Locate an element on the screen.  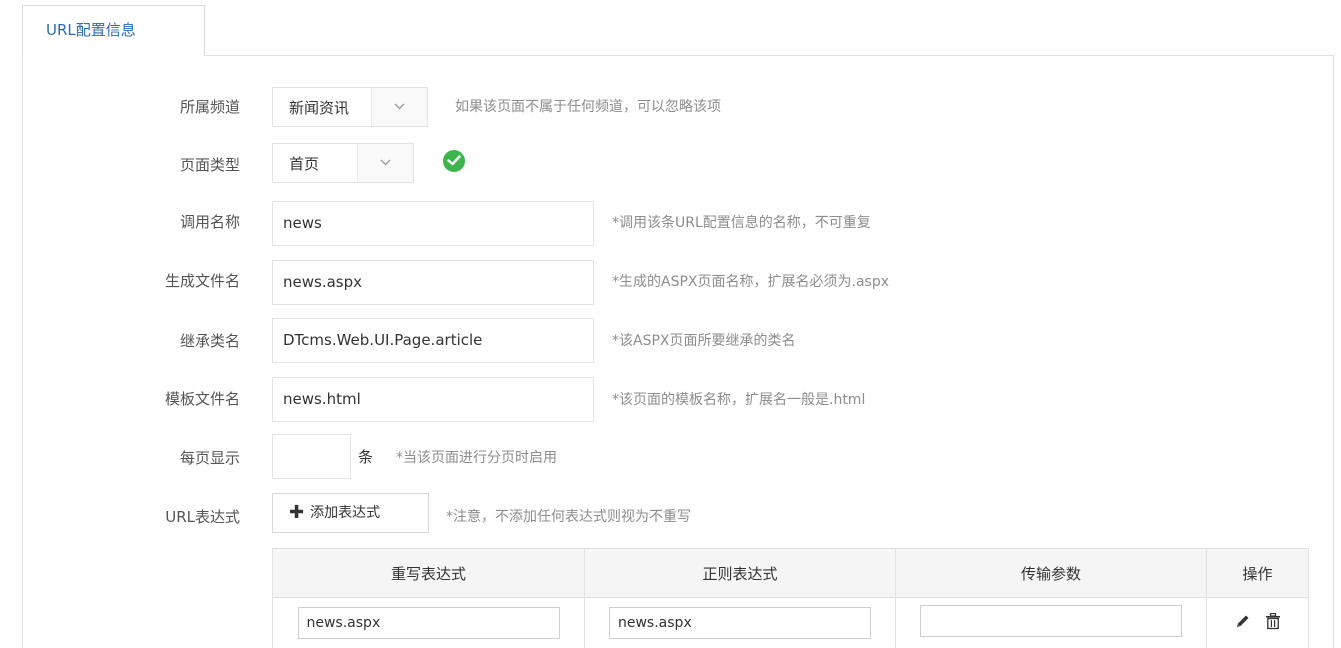
params-cell is located at coordinates (1051, 622).